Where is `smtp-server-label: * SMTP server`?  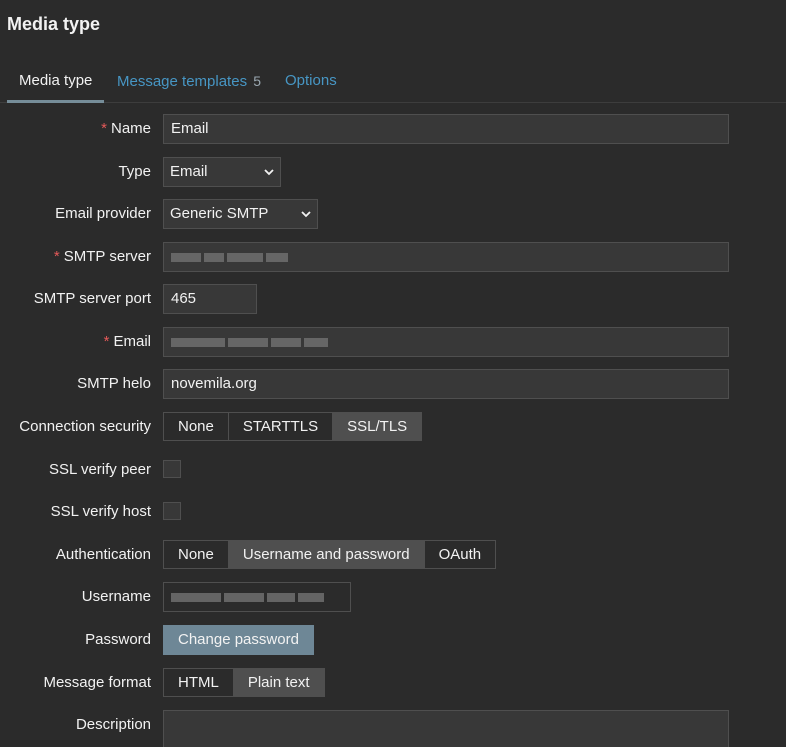
smtp-server-label: * SMTP server is located at coordinates (102, 256).